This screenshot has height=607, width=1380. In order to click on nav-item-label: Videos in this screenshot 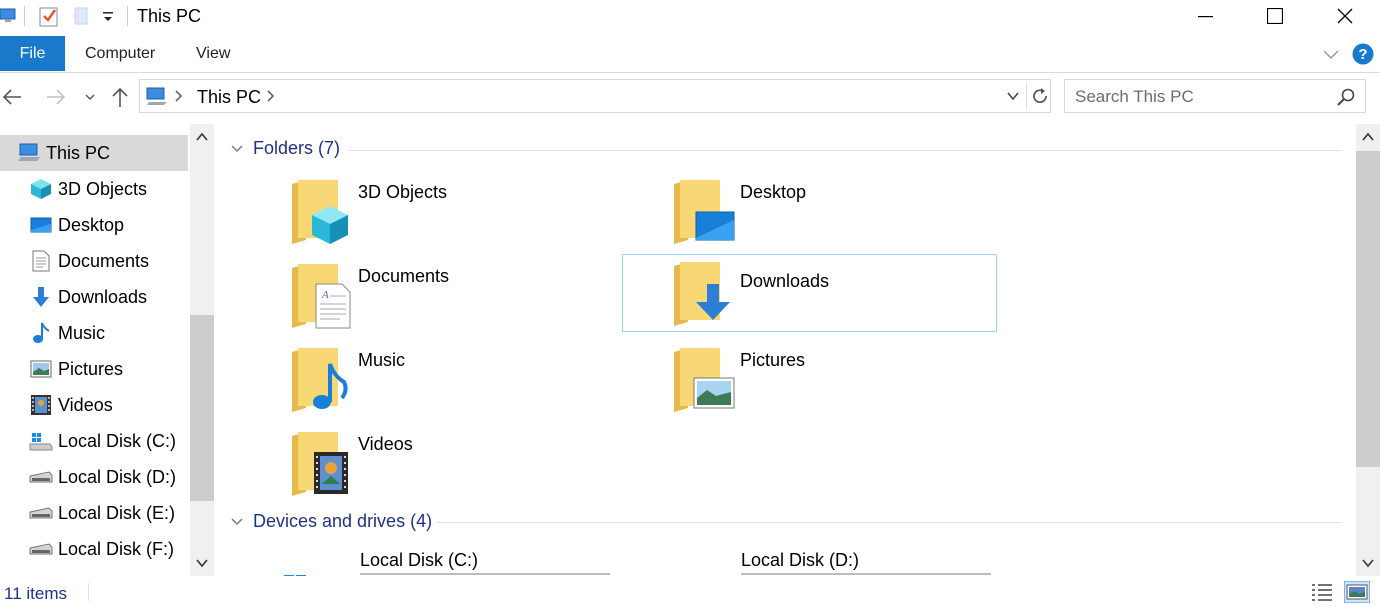, I will do `click(85, 404)`.